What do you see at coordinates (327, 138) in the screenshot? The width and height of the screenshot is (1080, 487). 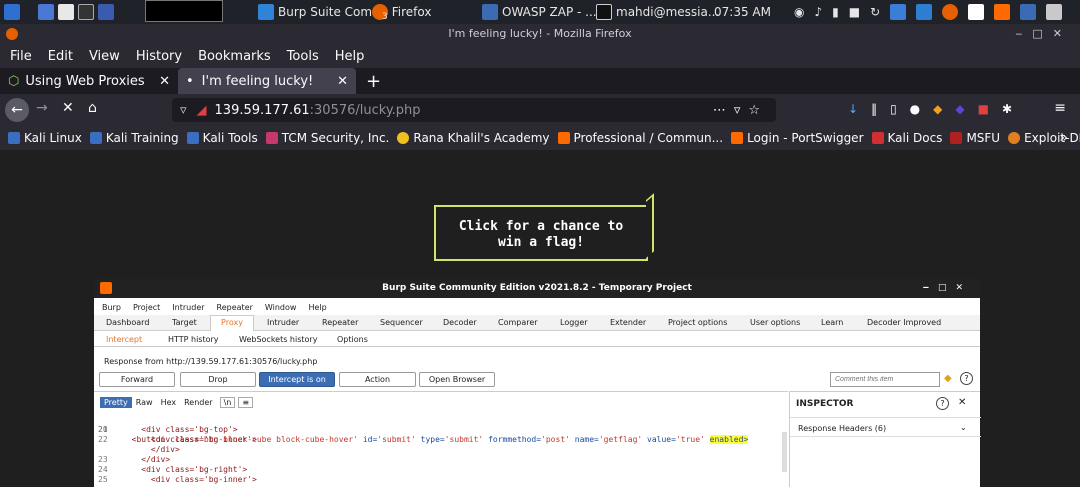 I see `bookmark-tcm-security: TCM Security, Inc.` at bounding box center [327, 138].